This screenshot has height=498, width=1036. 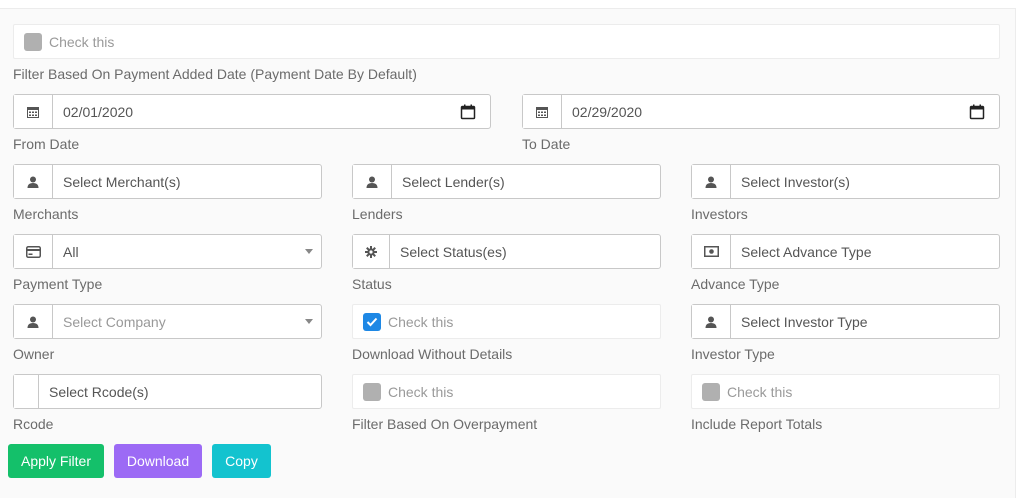 I want to click on payment-type-value: All, so click(x=71, y=251).